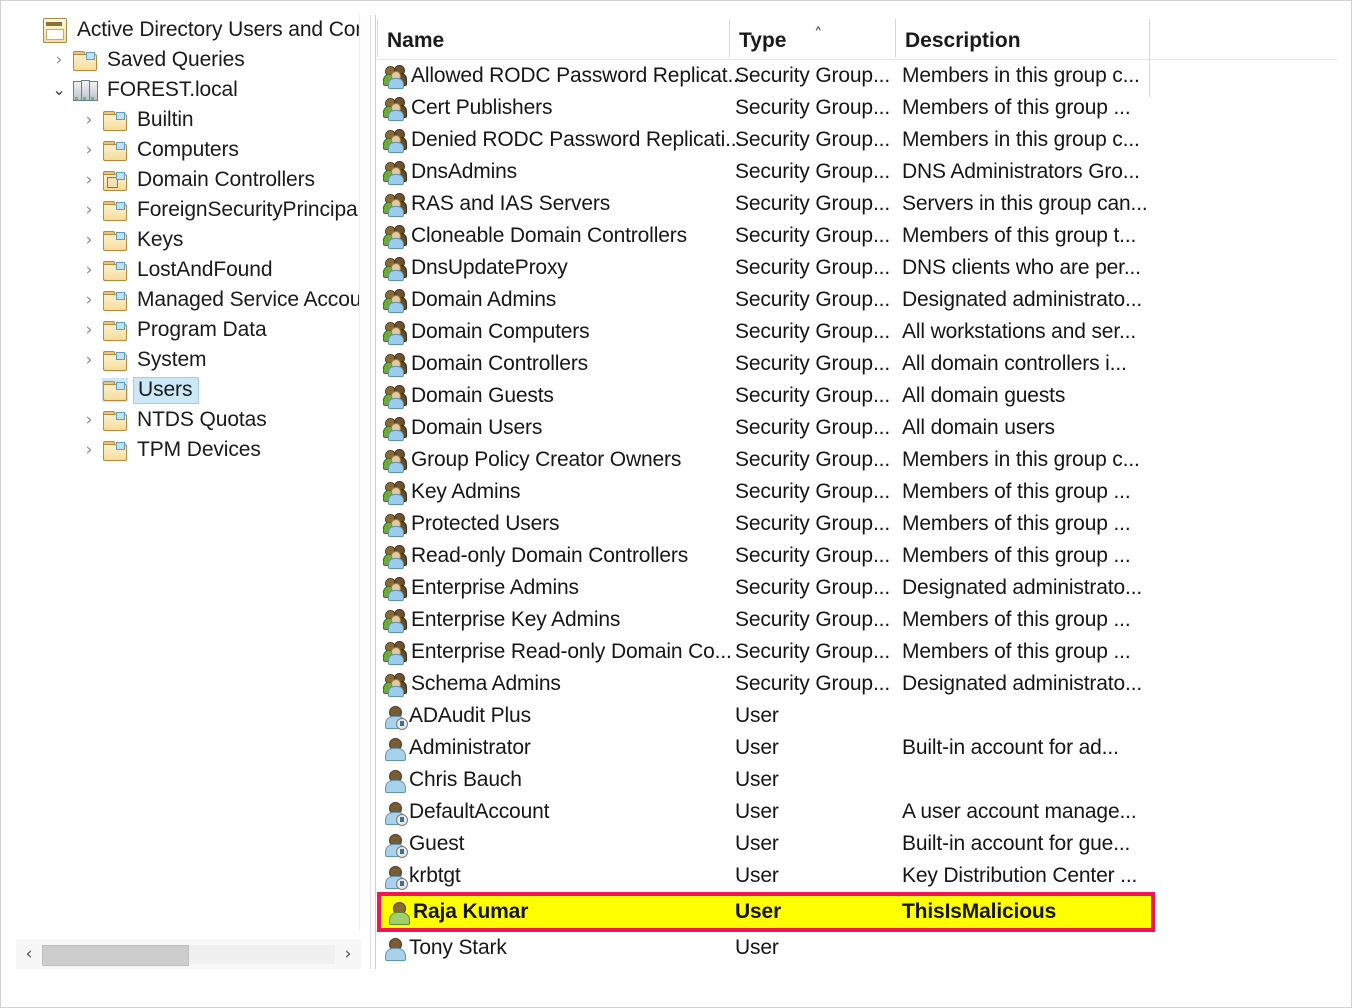 This screenshot has width=1352, height=1008. What do you see at coordinates (29, 954) in the screenshot?
I see `scroll-left-arrow-icon: ‹` at bounding box center [29, 954].